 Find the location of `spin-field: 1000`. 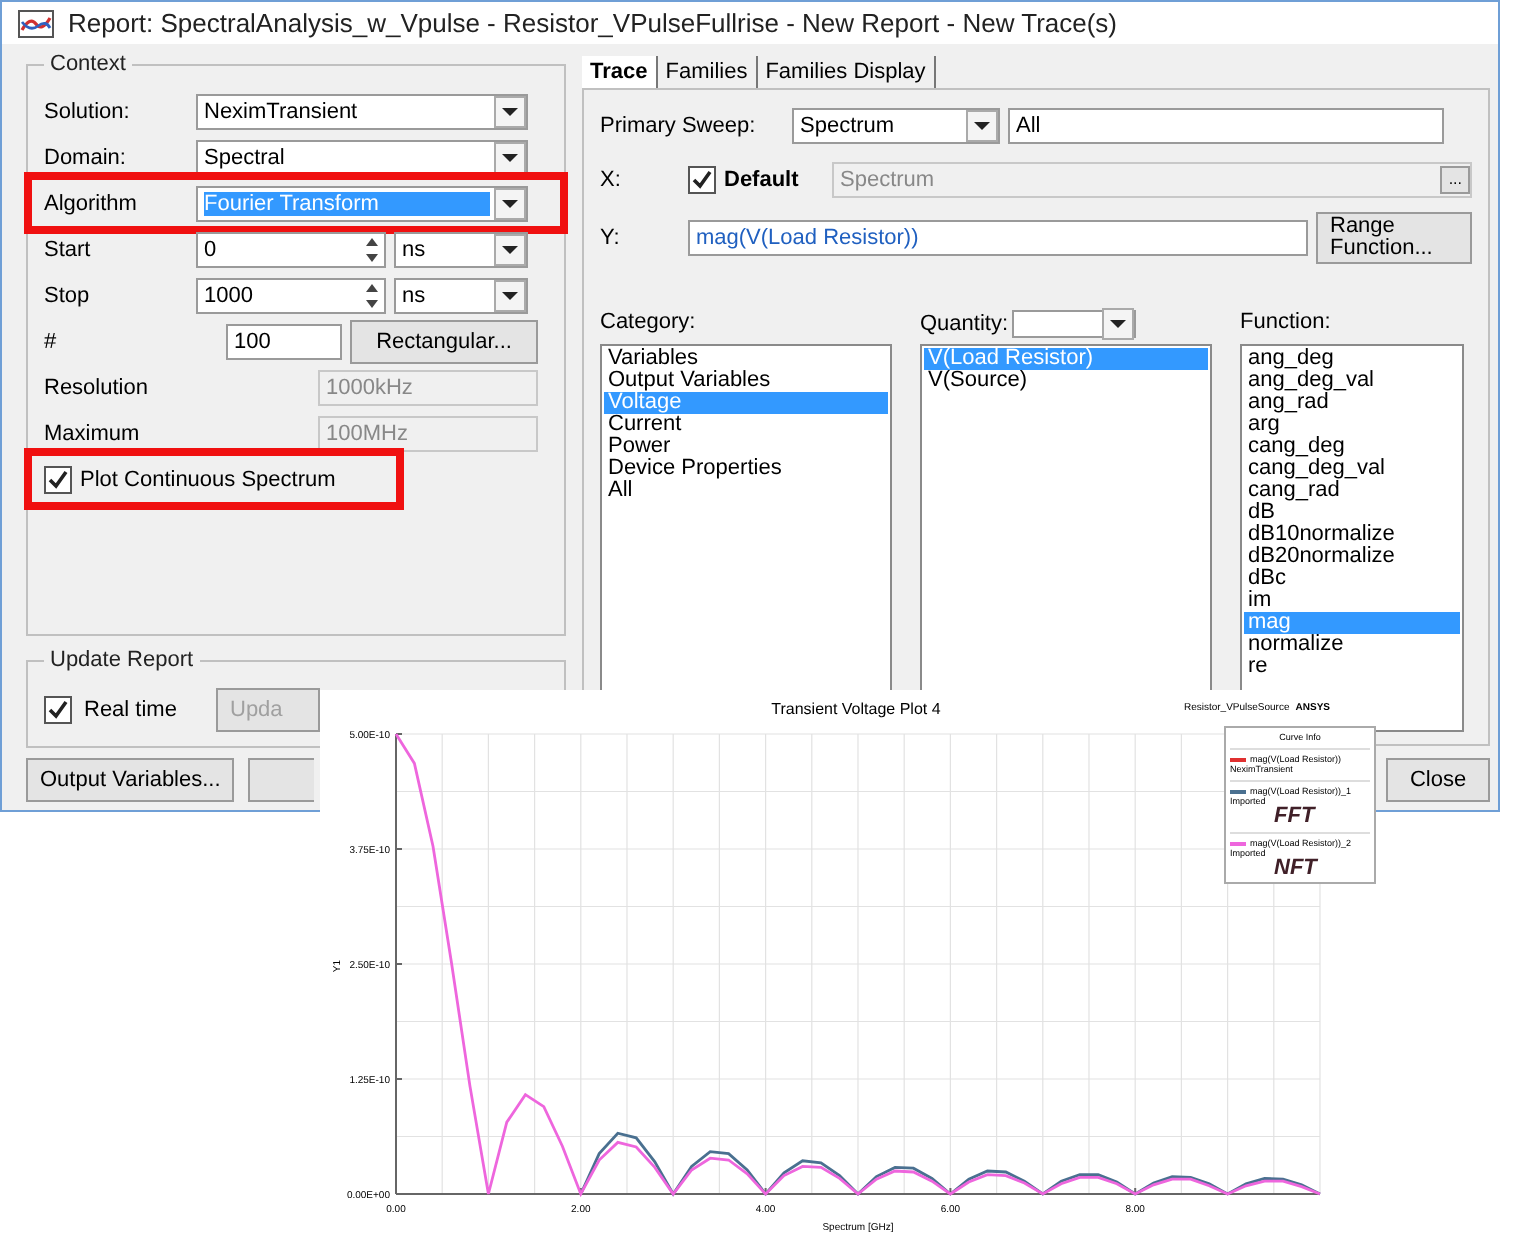

spin-field: 1000 is located at coordinates (291, 295).